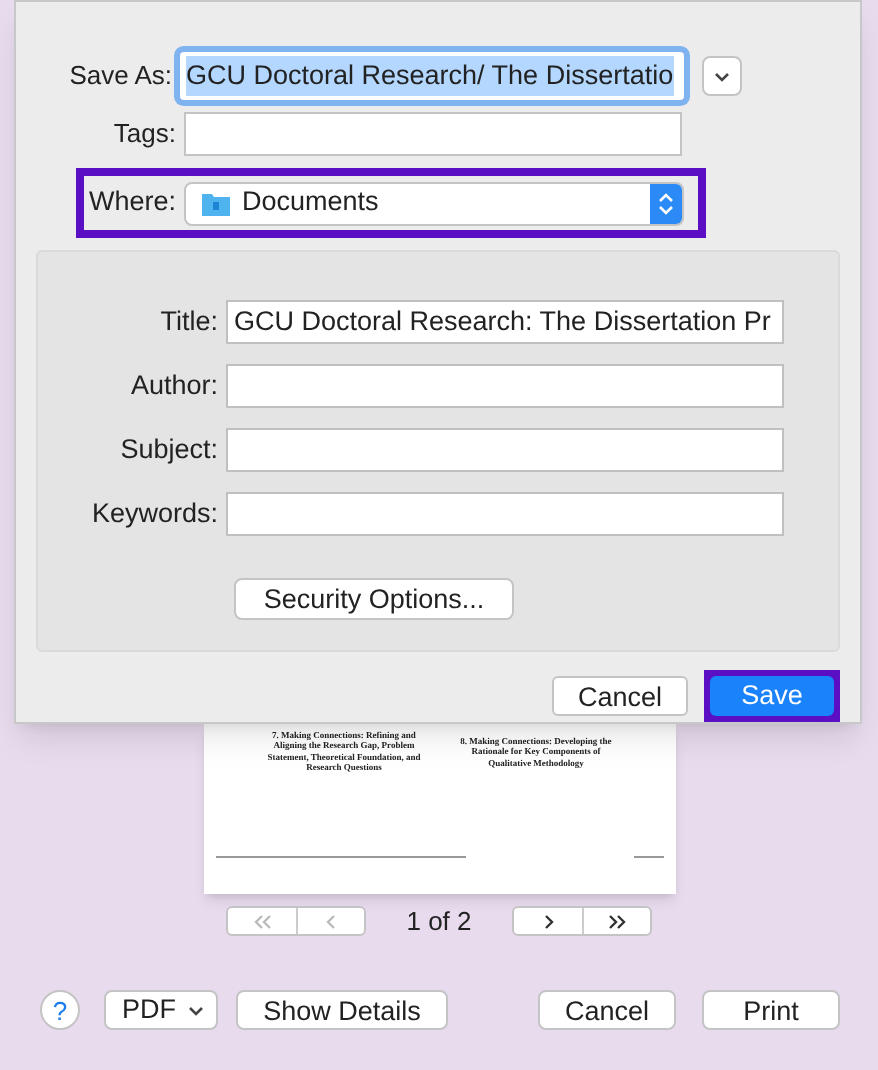  What do you see at coordinates (617, 921) in the screenshot?
I see `double-chevron-right-icon` at bounding box center [617, 921].